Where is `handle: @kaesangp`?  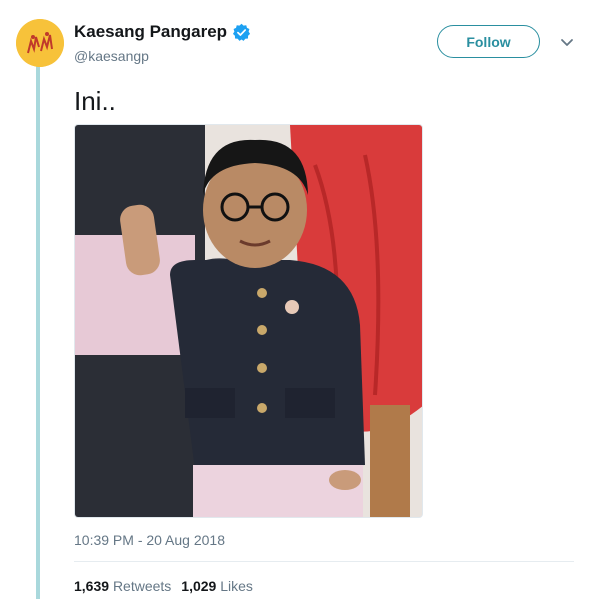
handle: @kaesangp is located at coordinates (111, 56).